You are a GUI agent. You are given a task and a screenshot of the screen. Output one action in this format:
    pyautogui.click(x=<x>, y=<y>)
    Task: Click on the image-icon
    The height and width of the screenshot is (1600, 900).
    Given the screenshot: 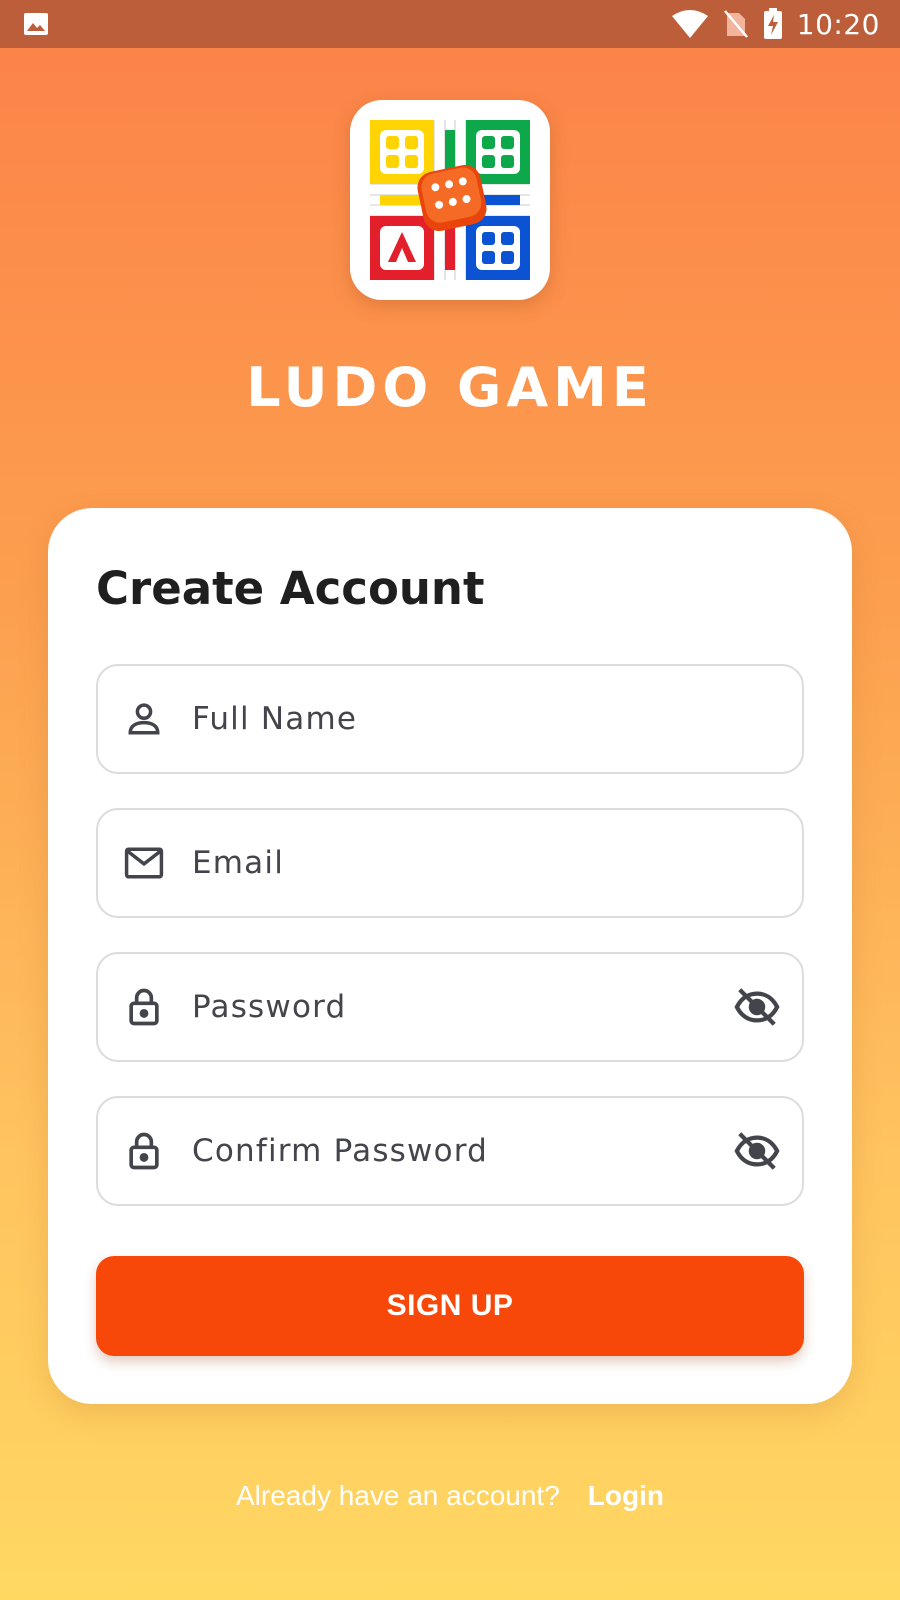 What is the action you would take?
    pyautogui.click(x=36, y=24)
    